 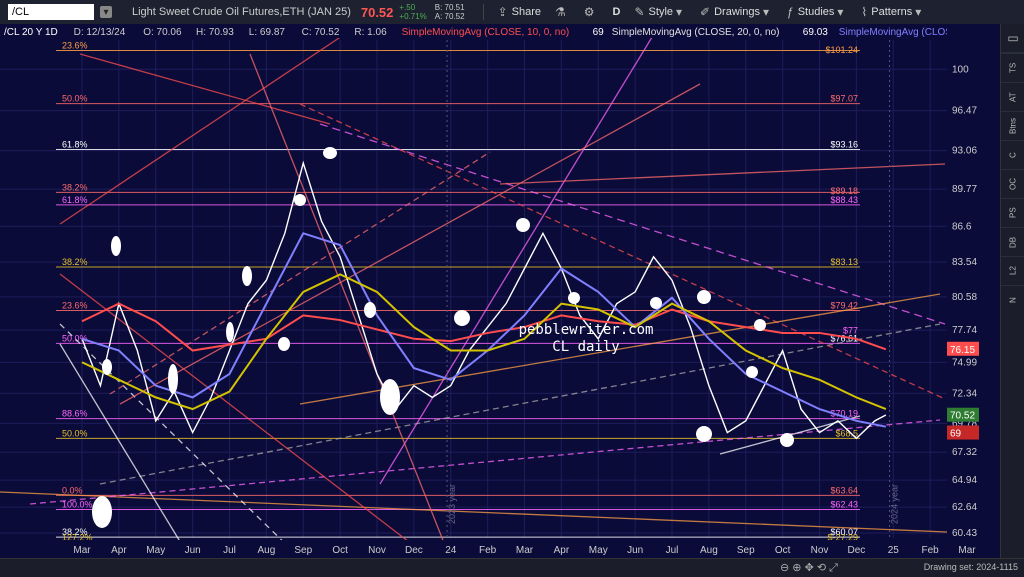 What do you see at coordinates (303, 550) in the screenshot?
I see `x-tick-label-6: Sep` at bounding box center [303, 550].